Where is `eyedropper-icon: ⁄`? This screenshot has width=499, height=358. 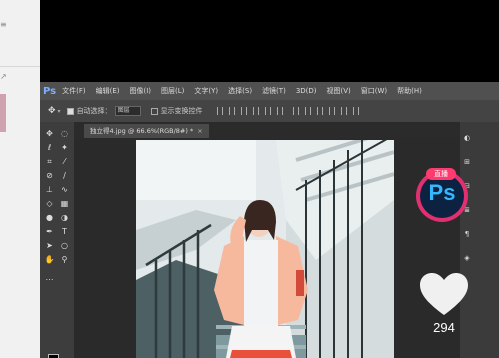 eyedropper-icon: ⁄ is located at coordinates (64, 161).